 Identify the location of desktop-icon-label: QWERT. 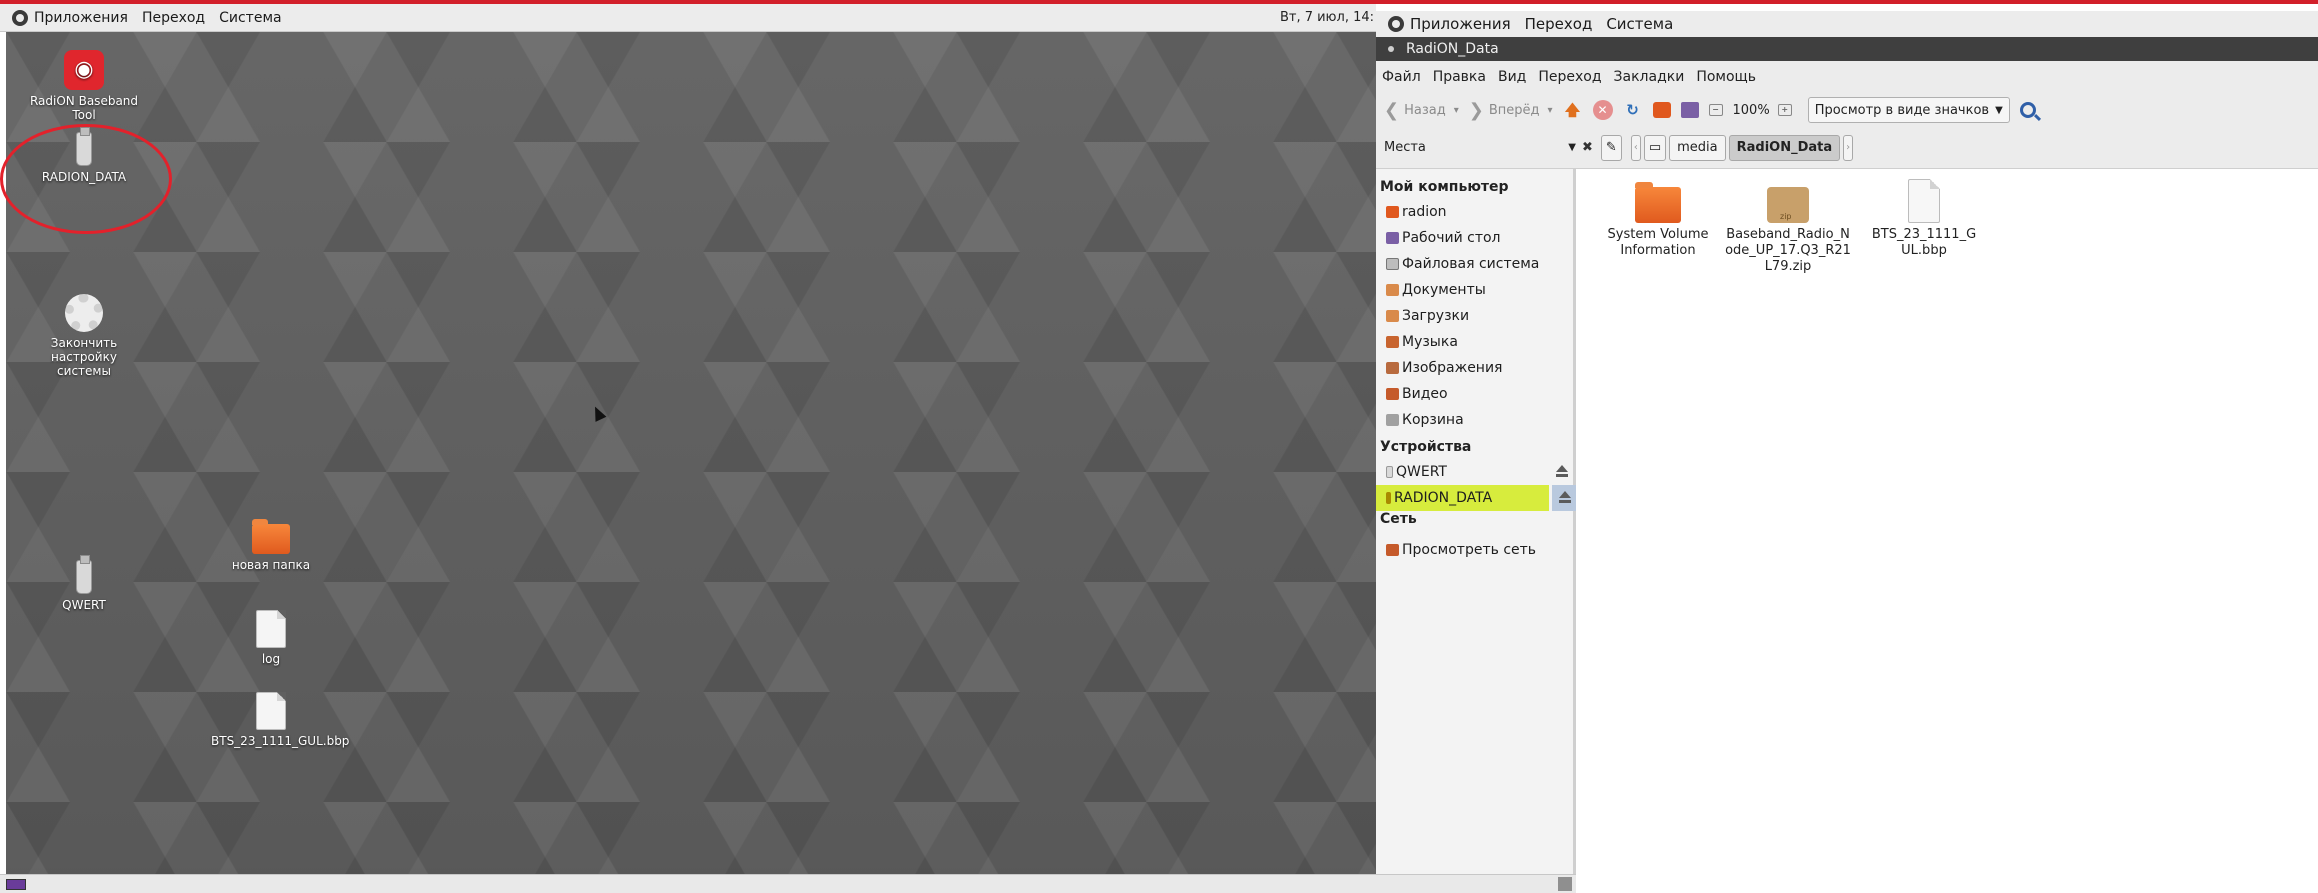
(84, 605).